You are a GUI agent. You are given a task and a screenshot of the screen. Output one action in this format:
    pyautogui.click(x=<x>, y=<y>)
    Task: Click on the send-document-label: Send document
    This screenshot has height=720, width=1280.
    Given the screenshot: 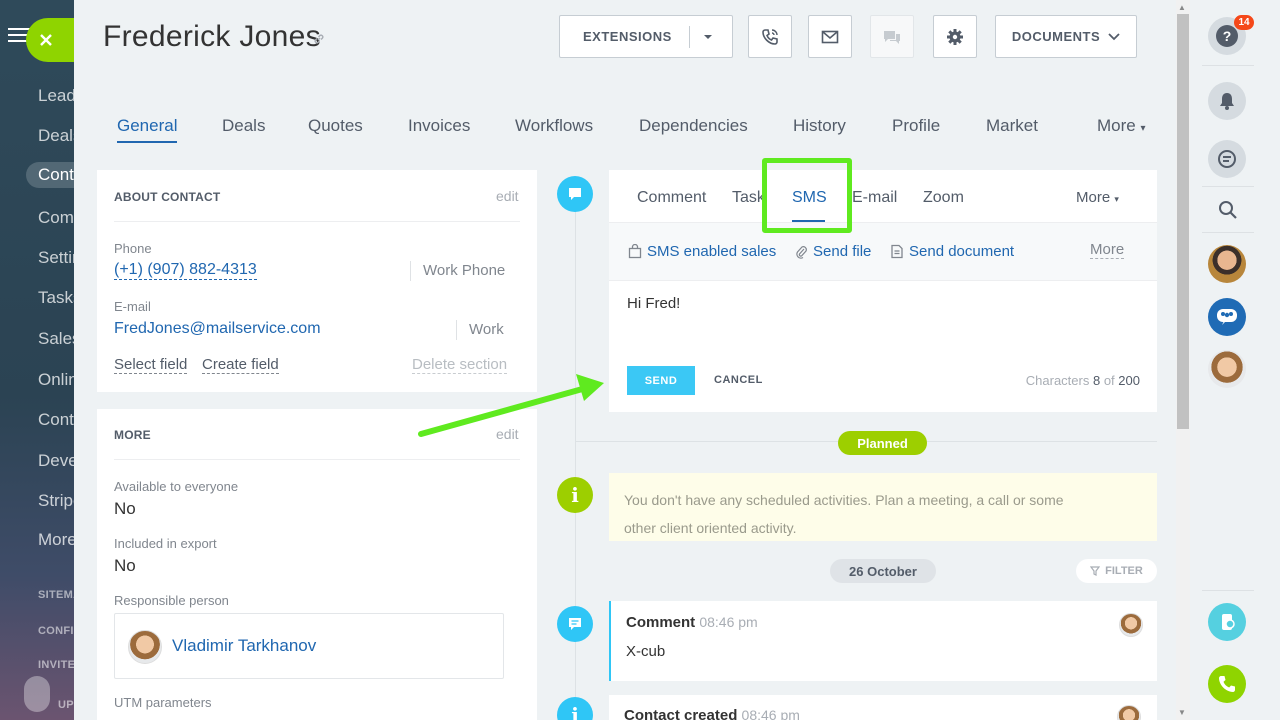 What is the action you would take?
    pyautogui.click(x=962, y=251)
    